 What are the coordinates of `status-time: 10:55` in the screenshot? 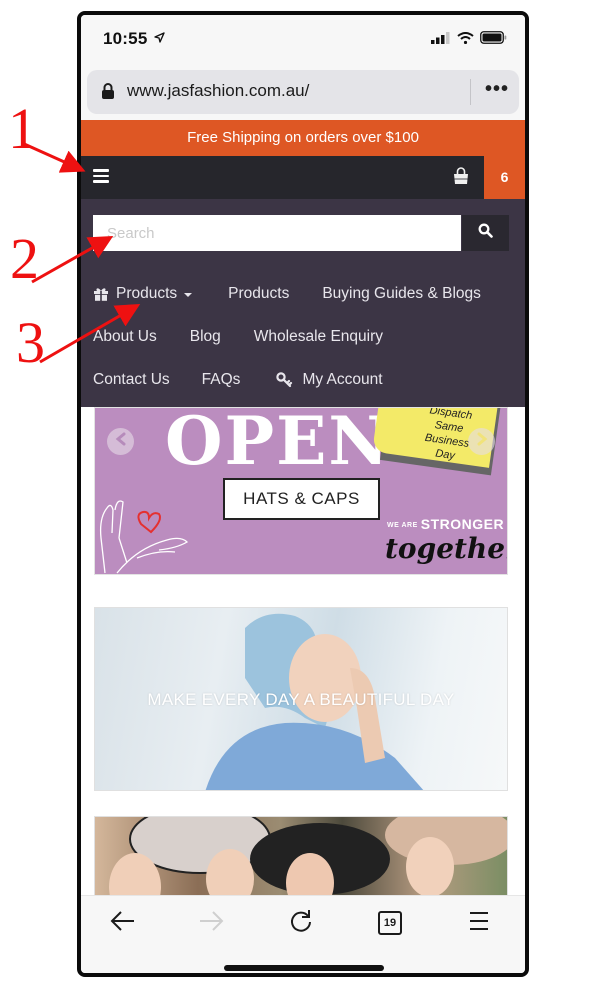 It's located at (125, 38).